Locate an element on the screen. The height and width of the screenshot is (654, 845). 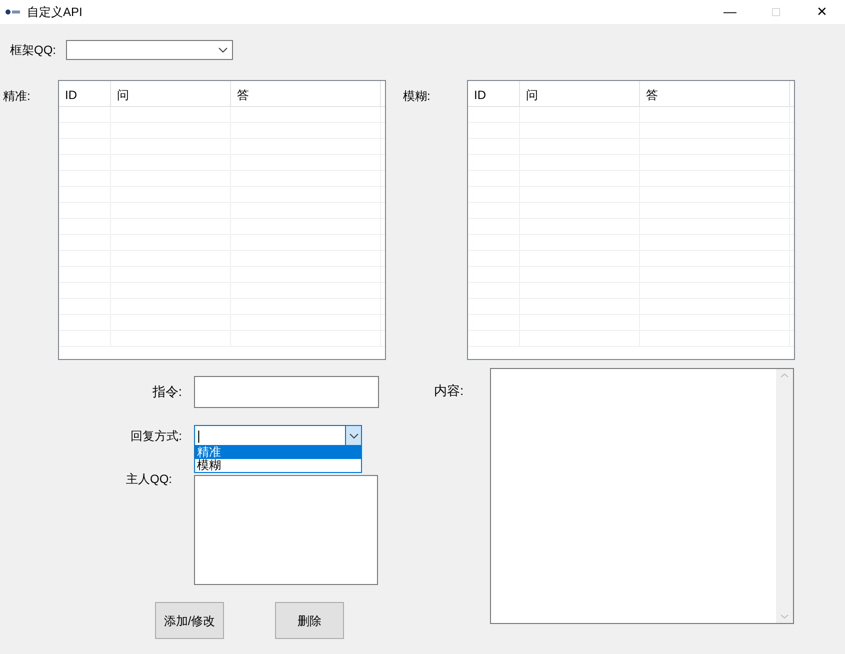
table-label: 模糊: is located at coordinates (417, 95).